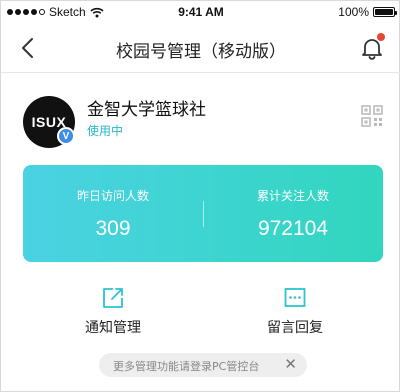 This screenshot has width=400, height=392. Describe the element at coordinates (113, 312) in the screenshot. I see `notice-management-button: 通知管理` at that location.